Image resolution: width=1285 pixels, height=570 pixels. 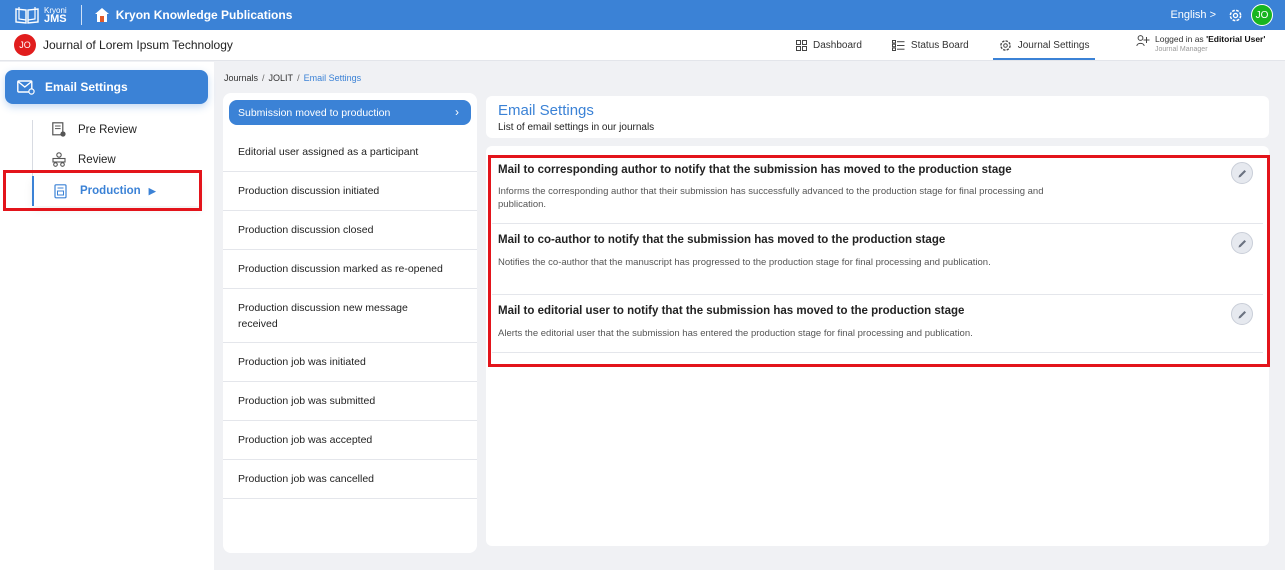 I want to click on journal-name: Journal of Lorem Ipsum Technology, so click(x=138, y=45).